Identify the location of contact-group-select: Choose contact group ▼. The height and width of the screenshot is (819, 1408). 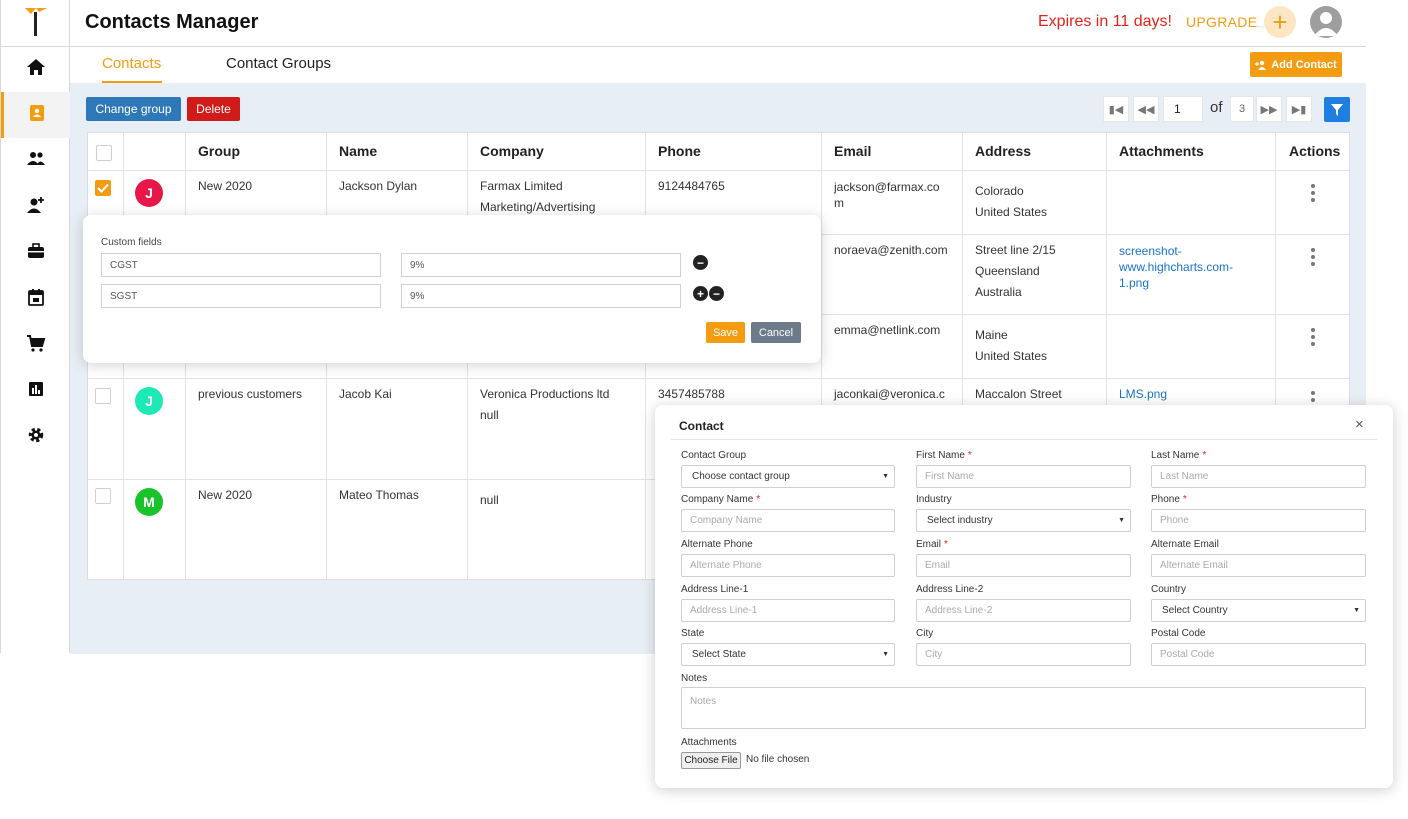
(788, 476).